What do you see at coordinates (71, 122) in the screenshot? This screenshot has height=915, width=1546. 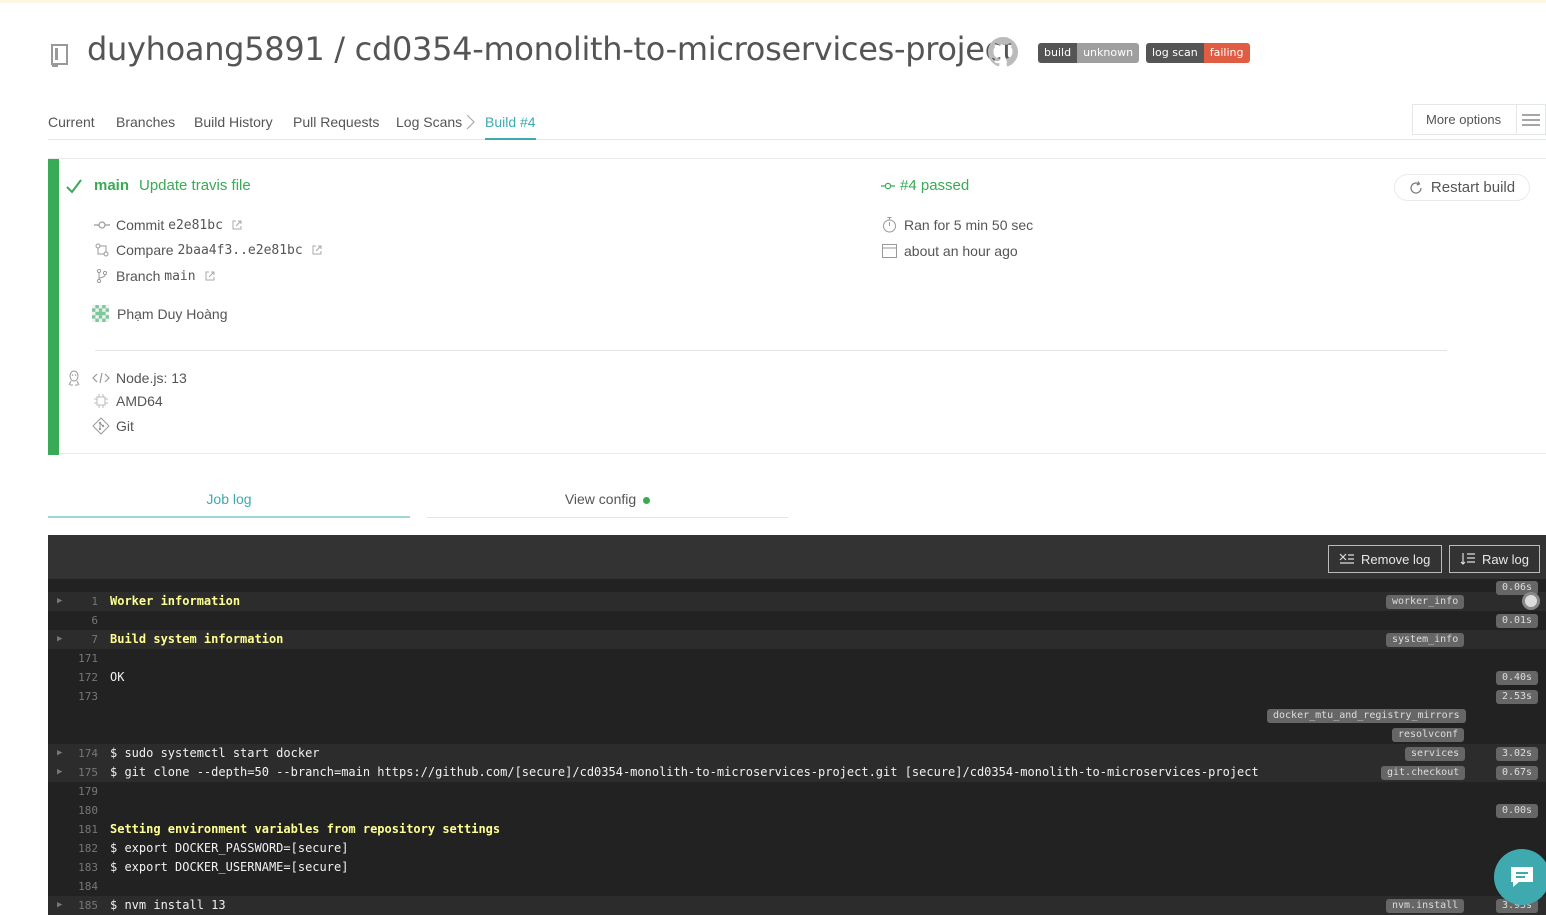 I see `tab-current: Current` at bounding box center [71, 122].